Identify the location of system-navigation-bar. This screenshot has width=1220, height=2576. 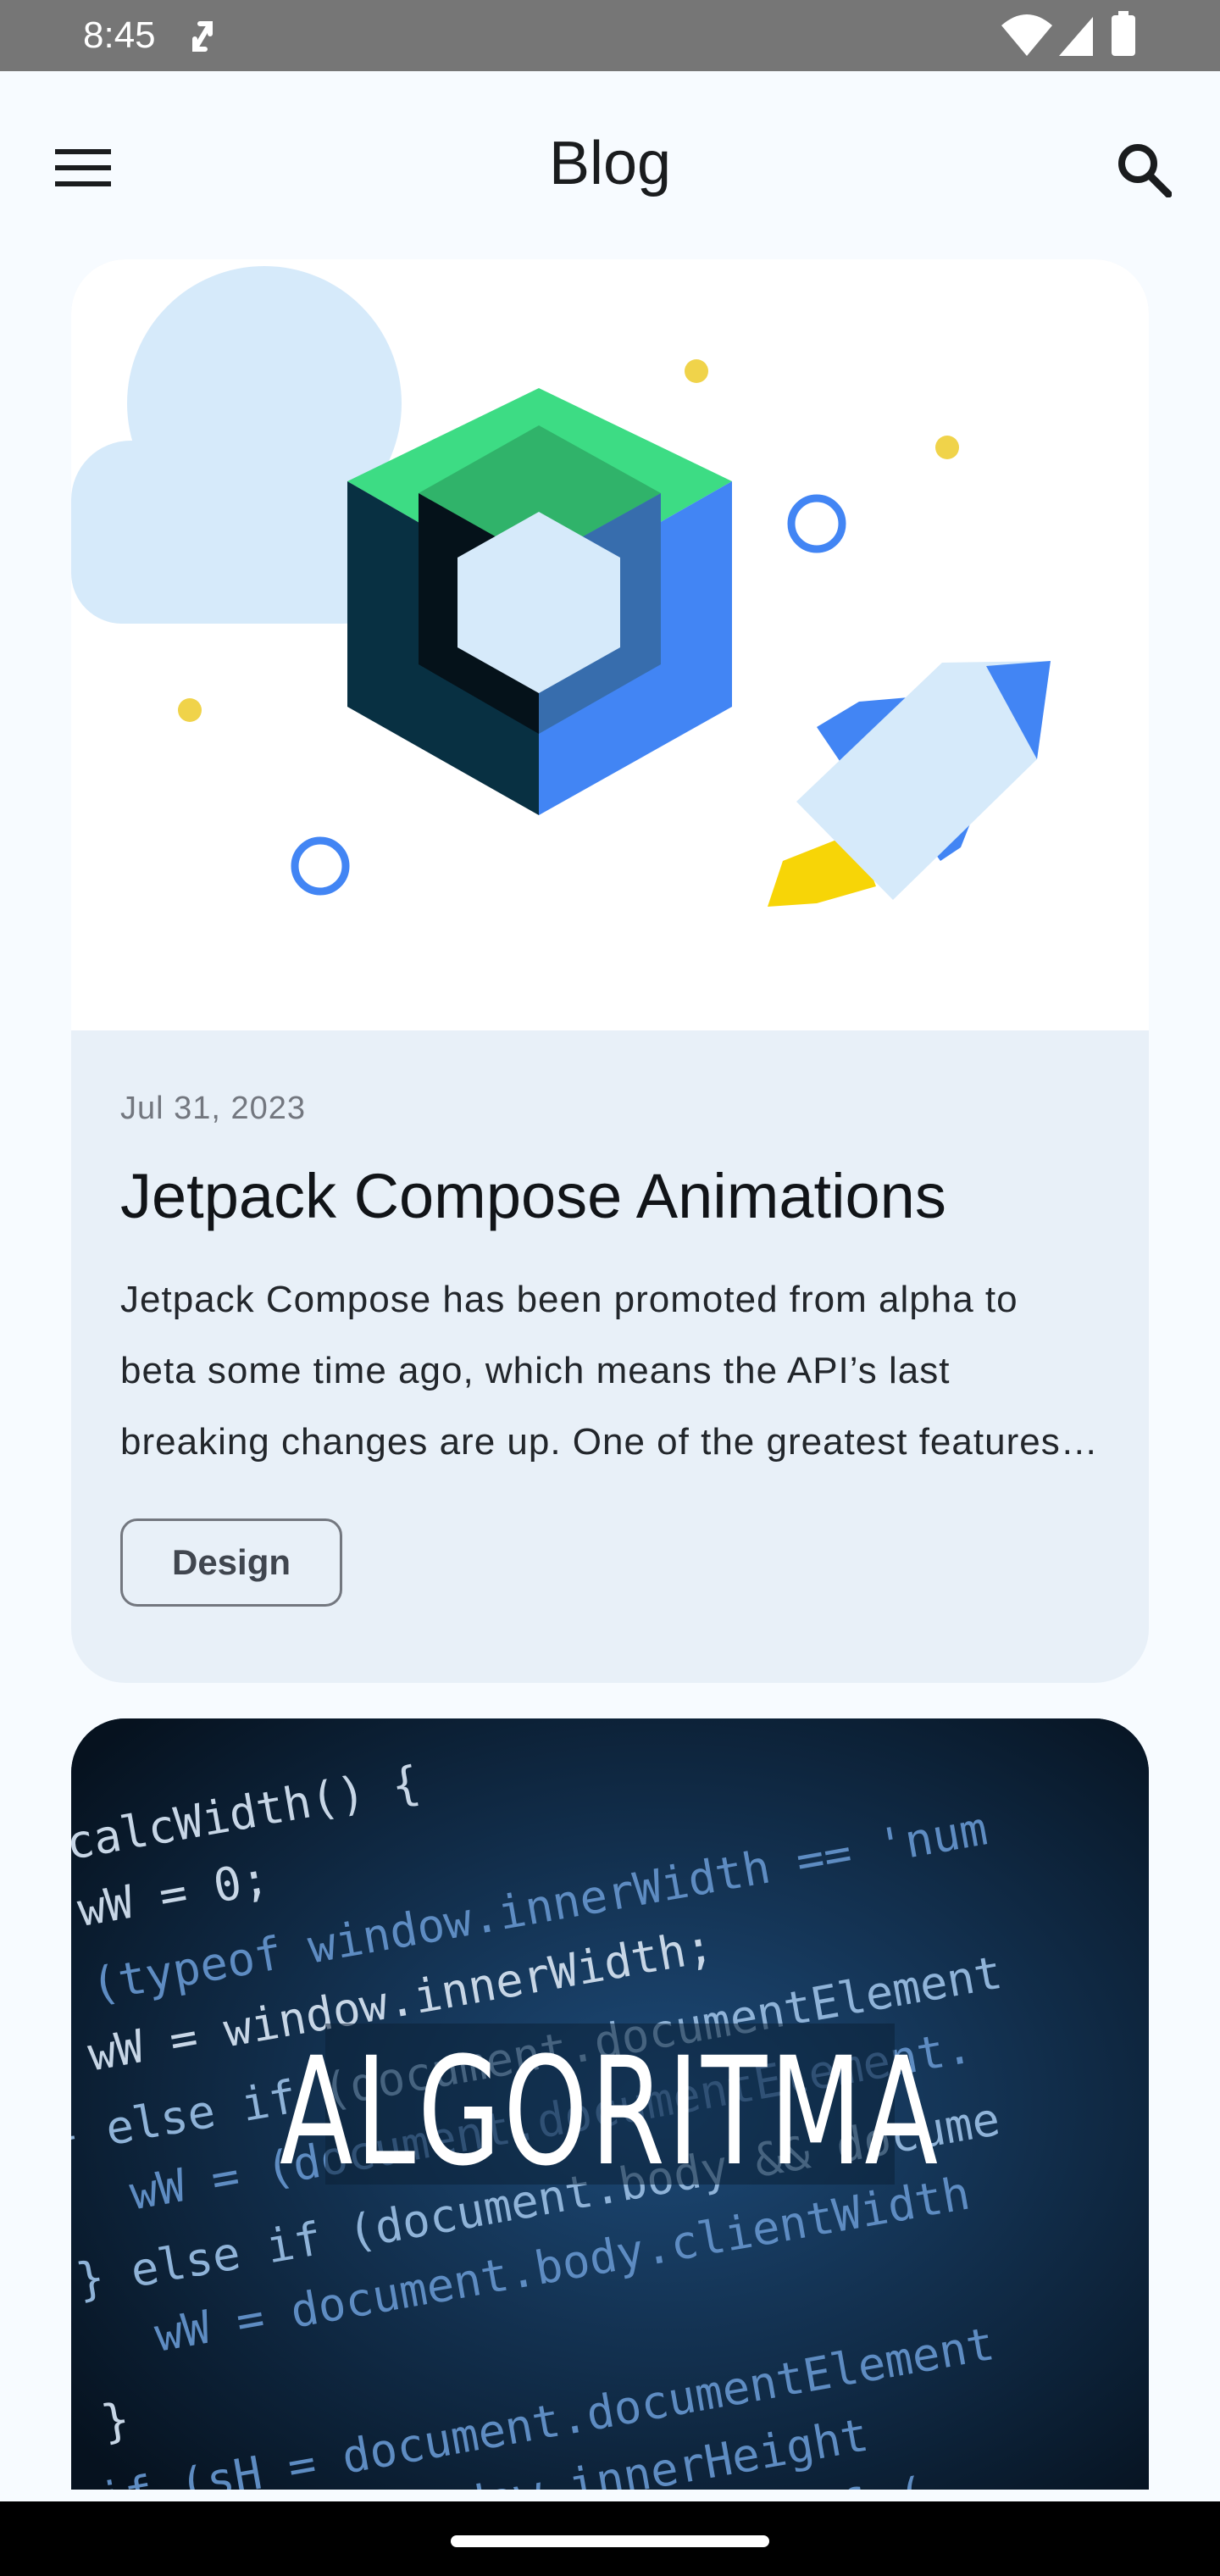
(610, 2538).